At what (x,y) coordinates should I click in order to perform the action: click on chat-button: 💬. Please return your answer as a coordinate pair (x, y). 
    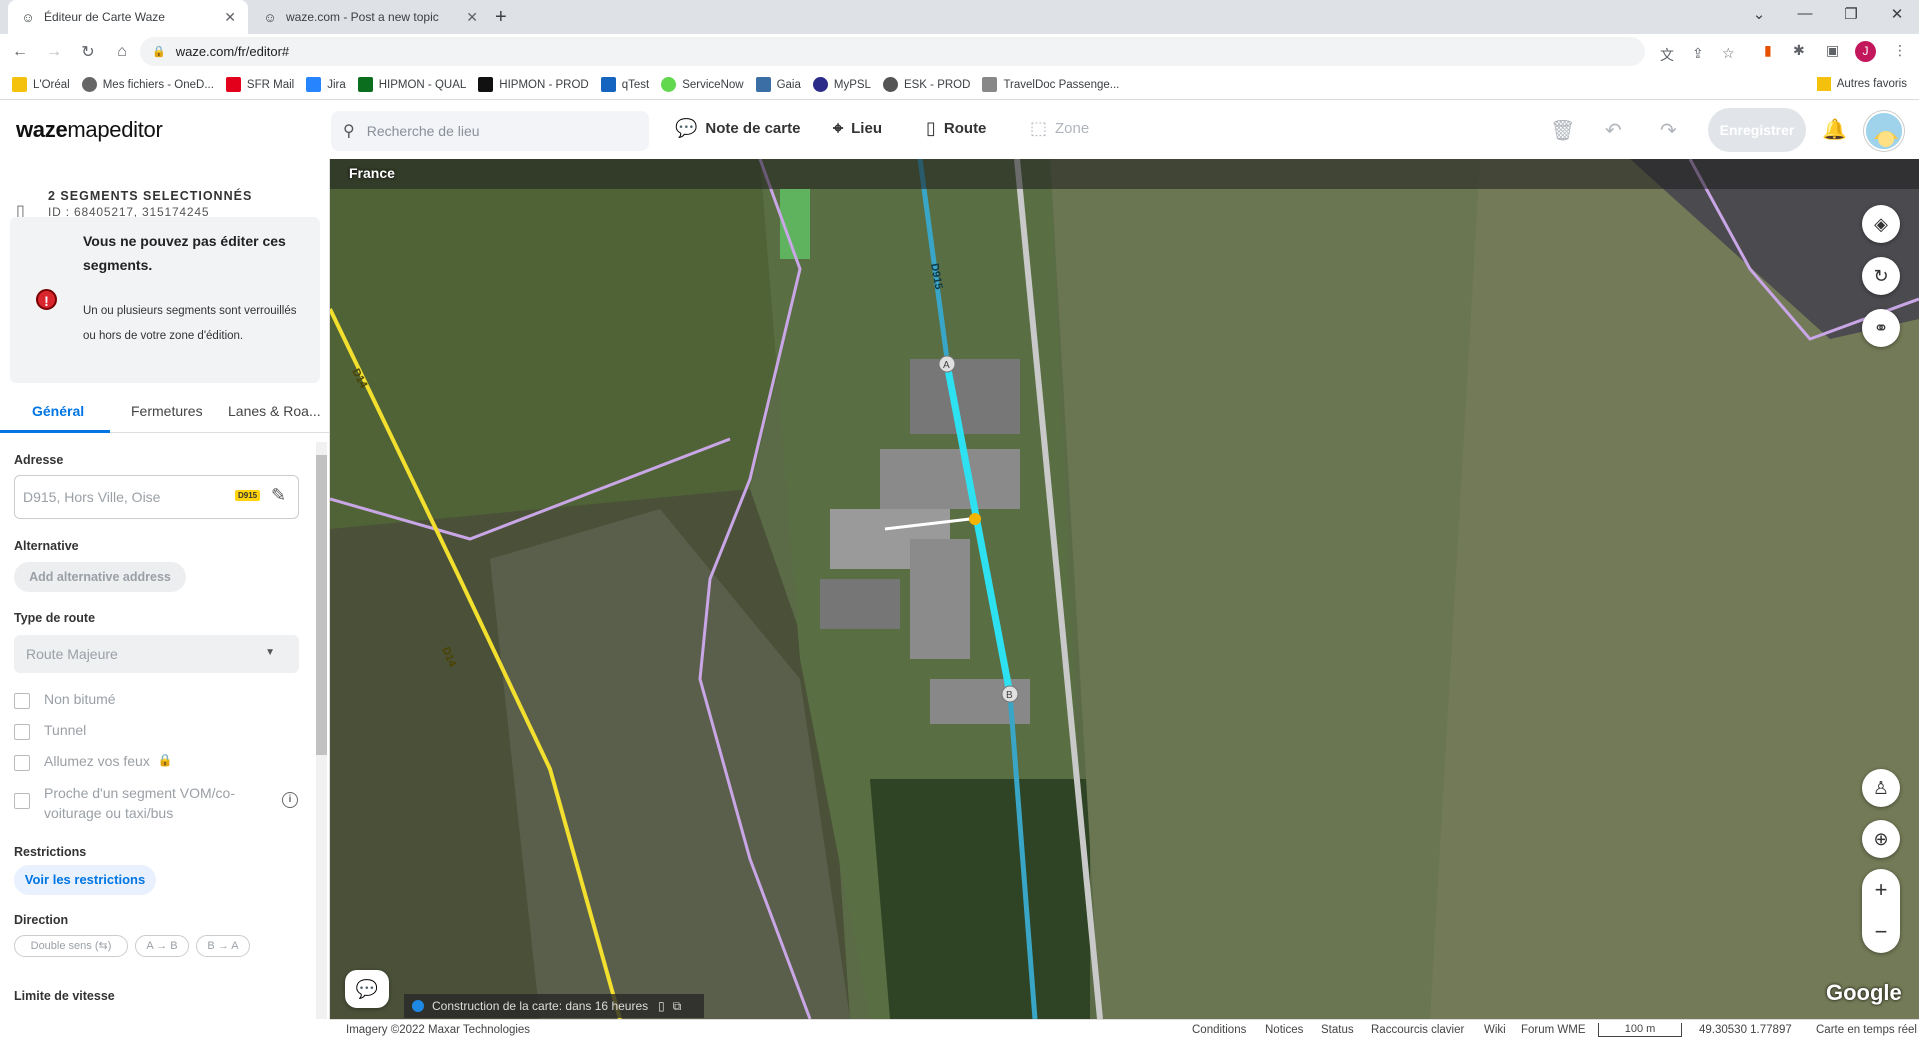
    Looking at the image, I should click on (367, 989).